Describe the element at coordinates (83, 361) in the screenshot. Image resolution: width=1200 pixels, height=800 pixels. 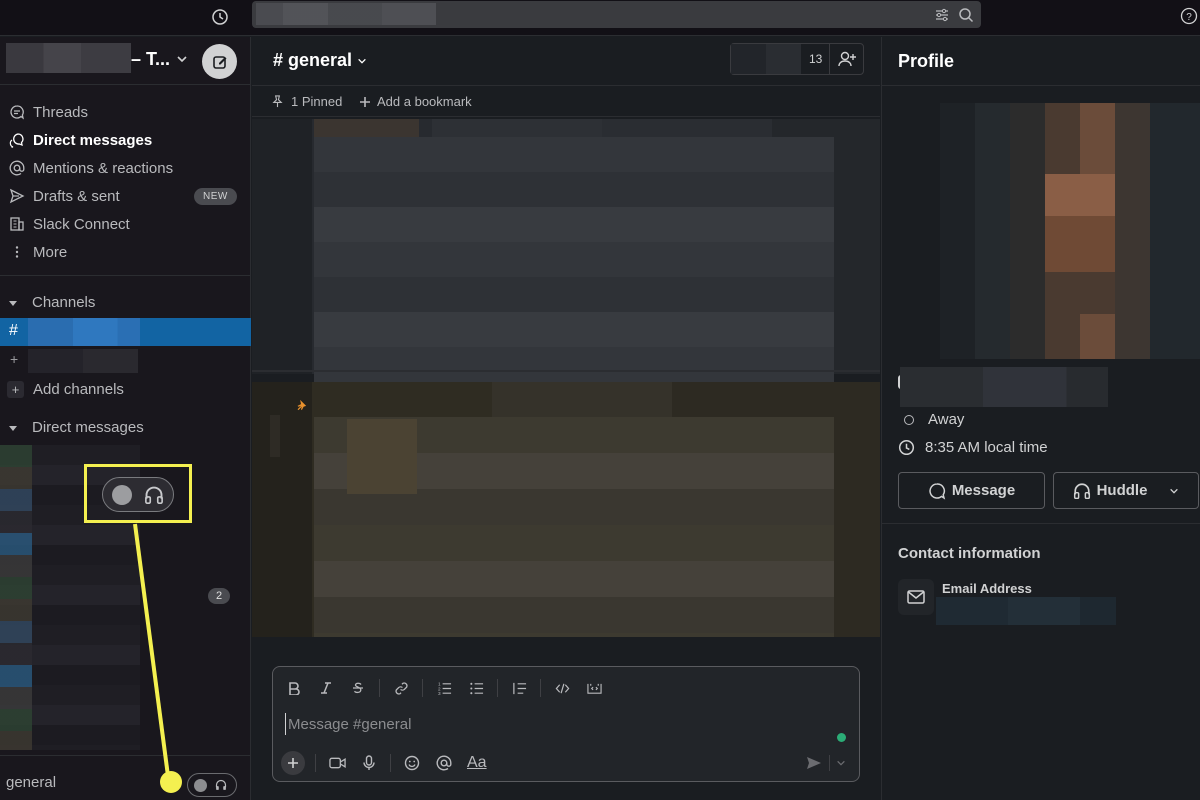
I see `channel-name-redacted` at that location.